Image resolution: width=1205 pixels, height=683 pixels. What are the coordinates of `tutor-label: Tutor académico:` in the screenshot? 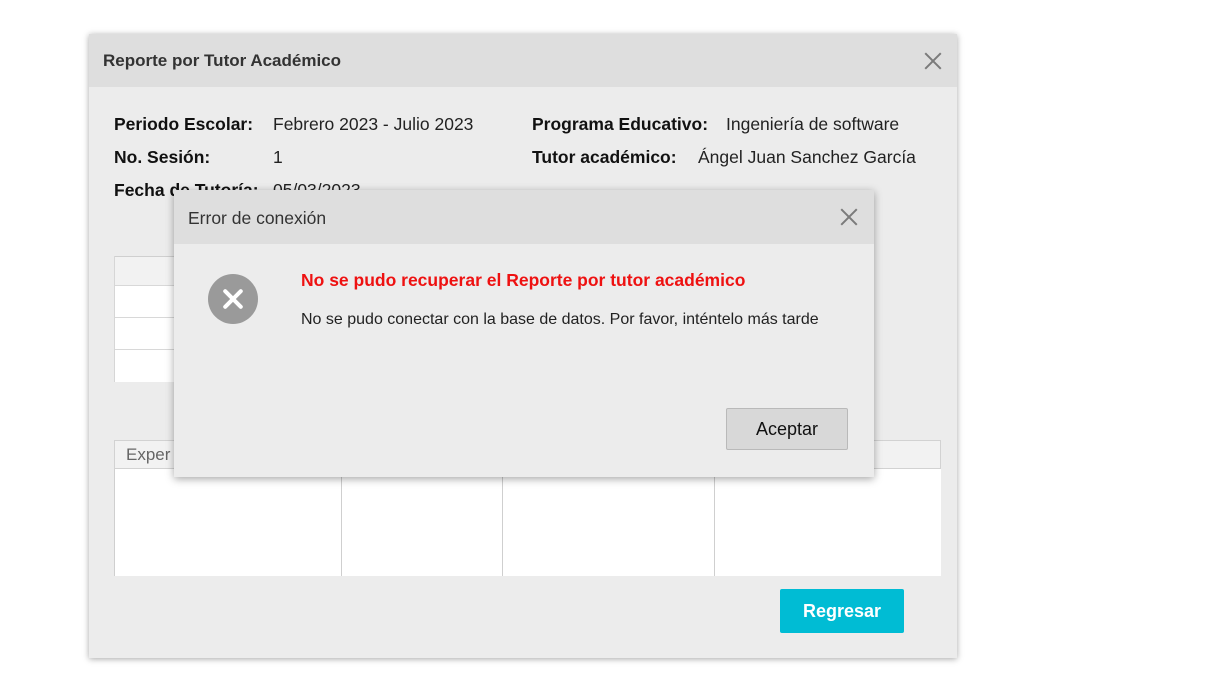 It's located at (604, 157).